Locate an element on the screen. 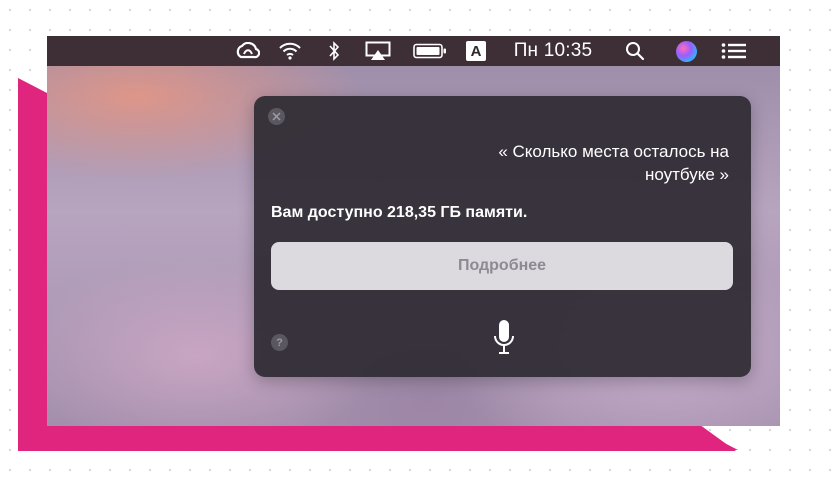 The image size is (840, 480). airplay-icon is located at coordinates (378, 51).